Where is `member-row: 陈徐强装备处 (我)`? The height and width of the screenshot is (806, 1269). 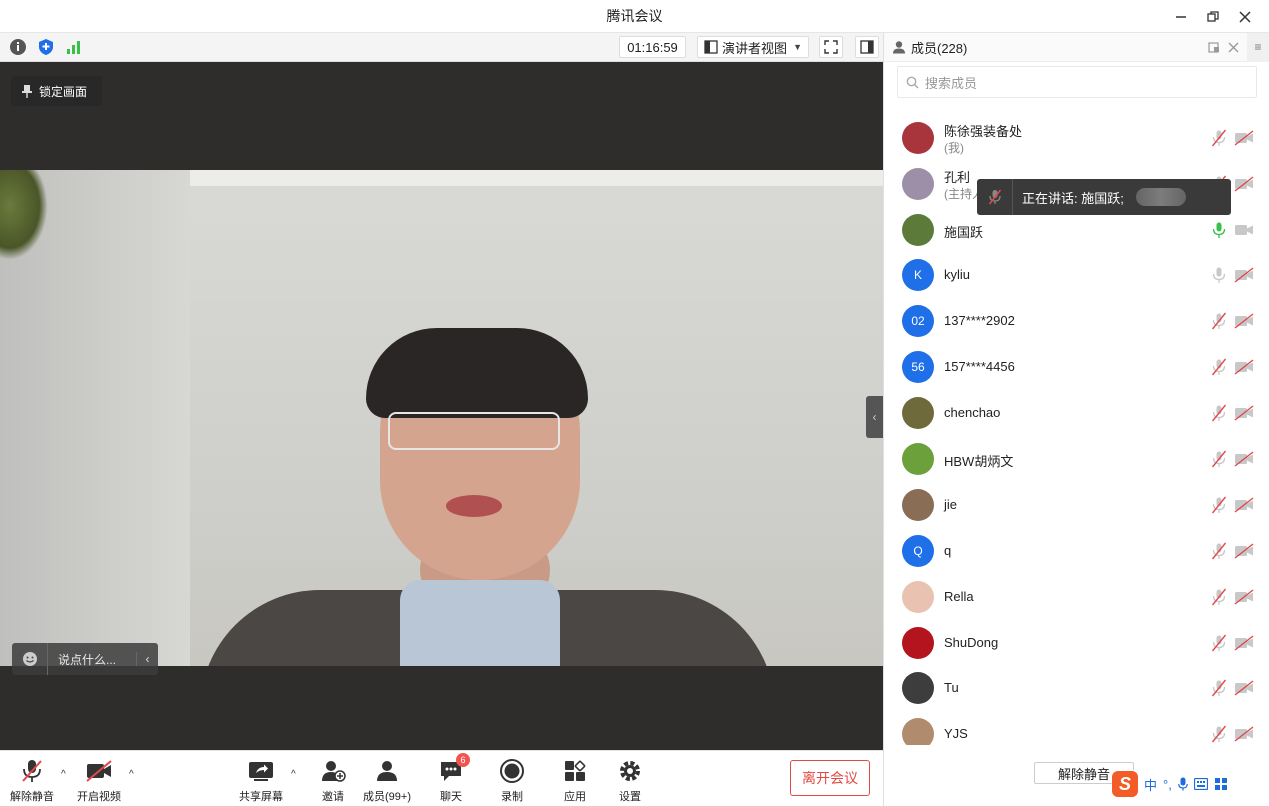 member-row: 陈徐强装备处 (我) is located at coordinates (1076, 138).